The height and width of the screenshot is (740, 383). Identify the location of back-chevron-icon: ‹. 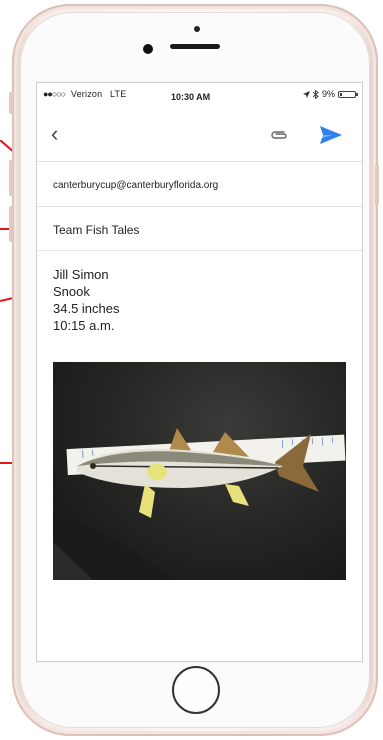
(54, 134).